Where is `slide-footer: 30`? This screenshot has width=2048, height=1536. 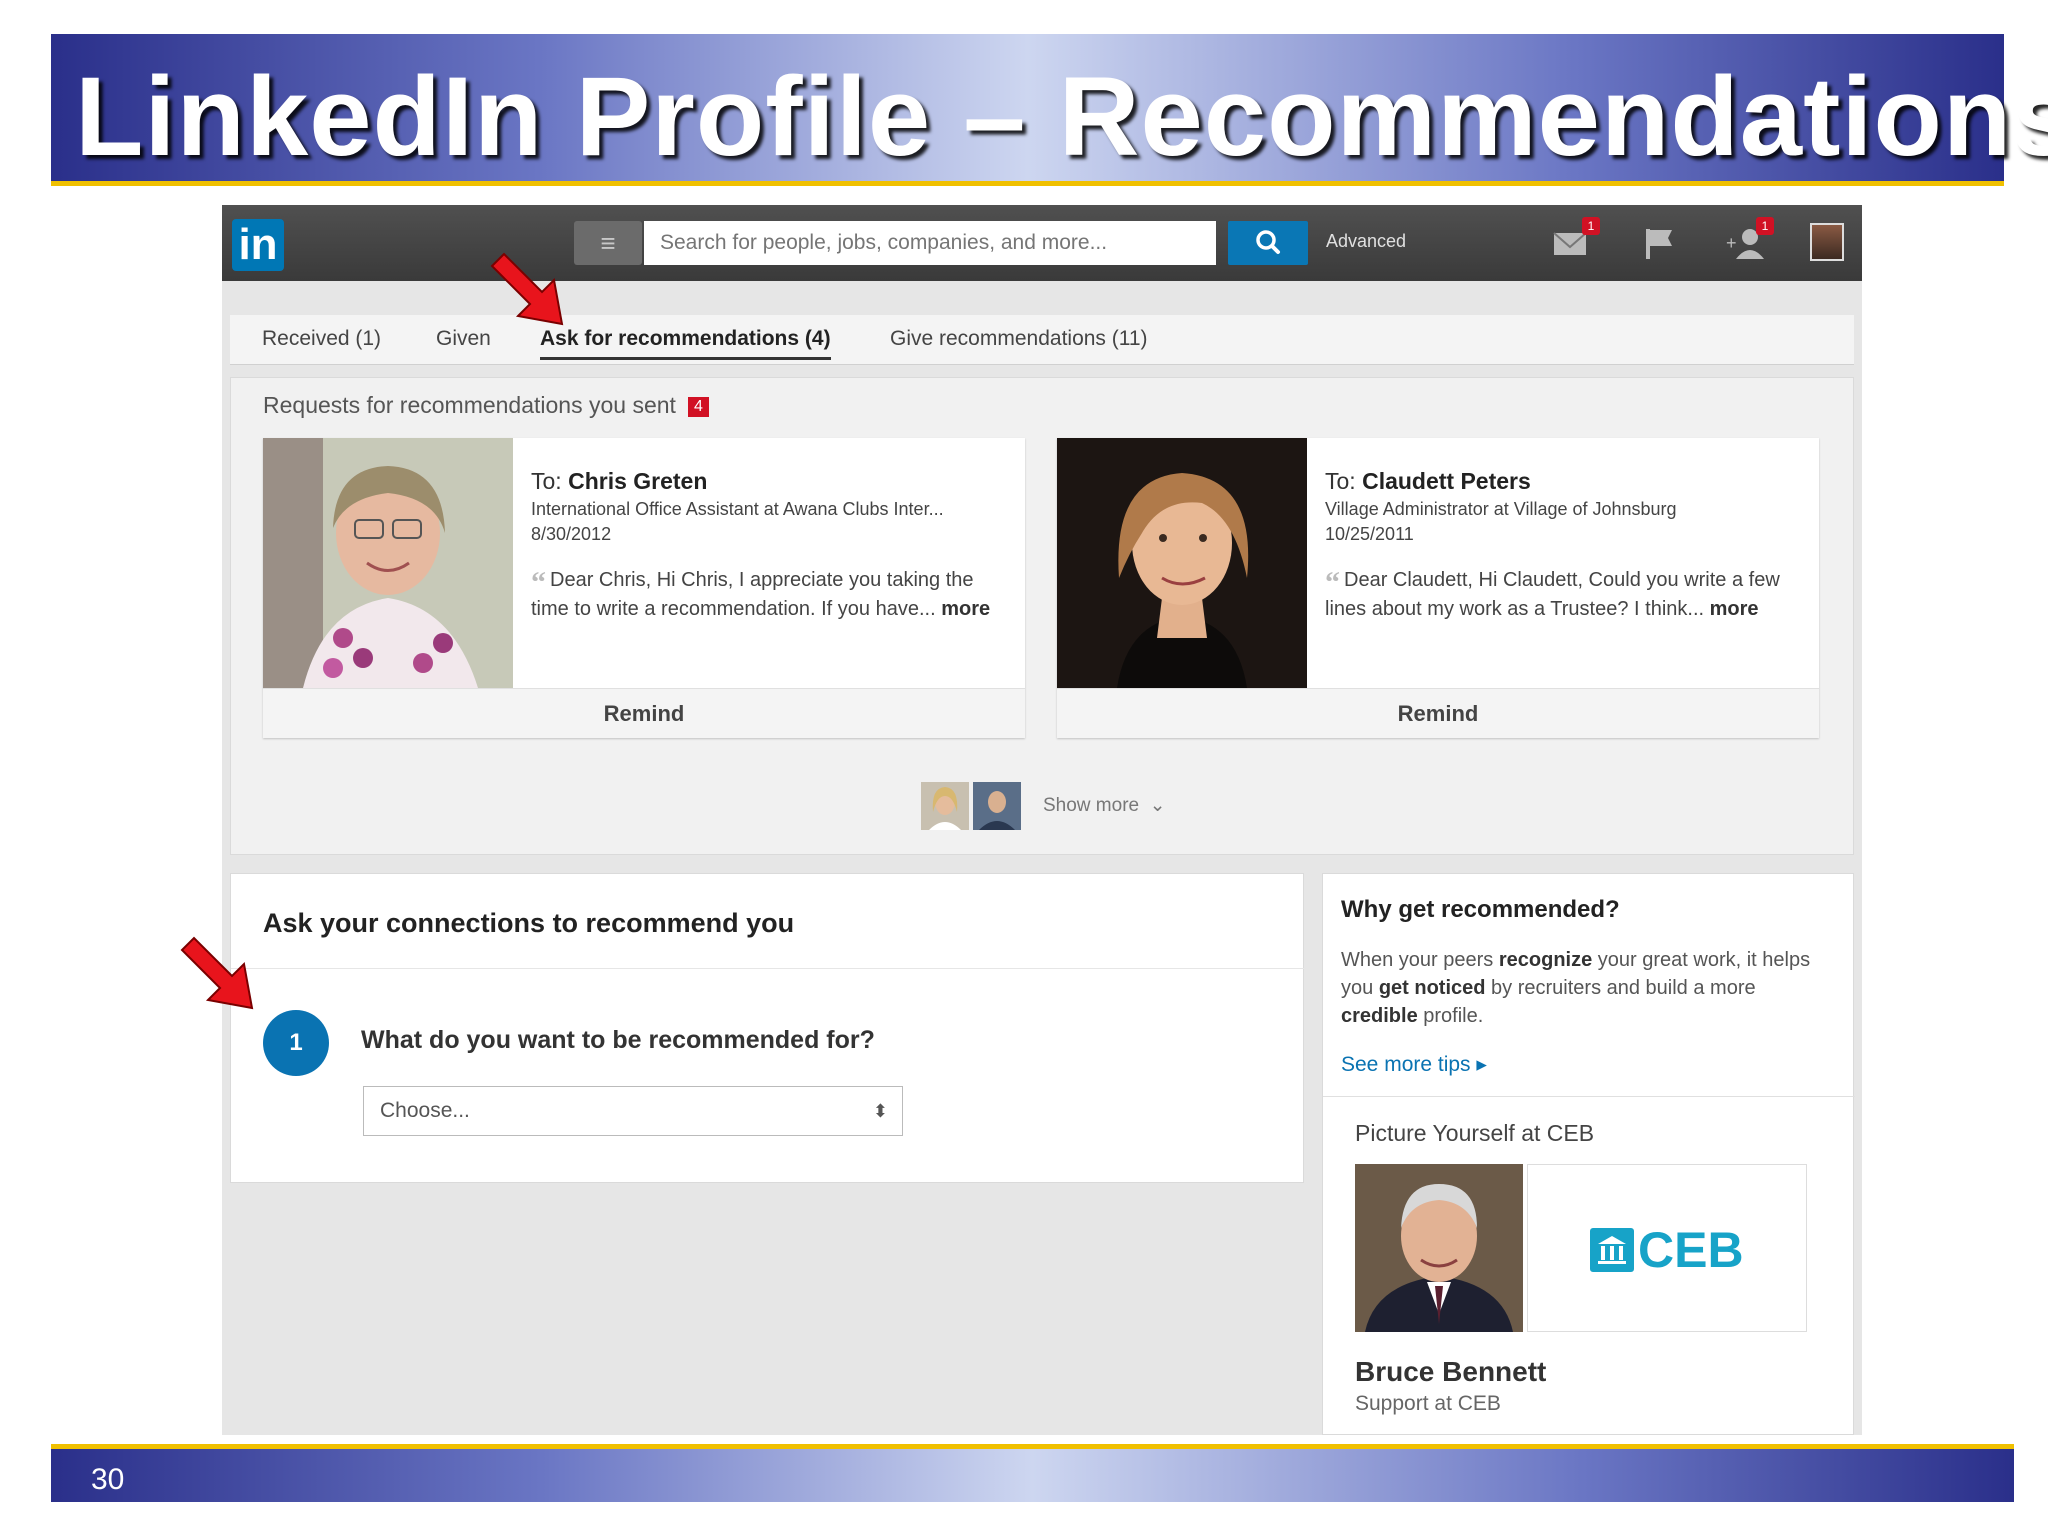
slide-footer: 30 is located at coordinates (1032, 1473).